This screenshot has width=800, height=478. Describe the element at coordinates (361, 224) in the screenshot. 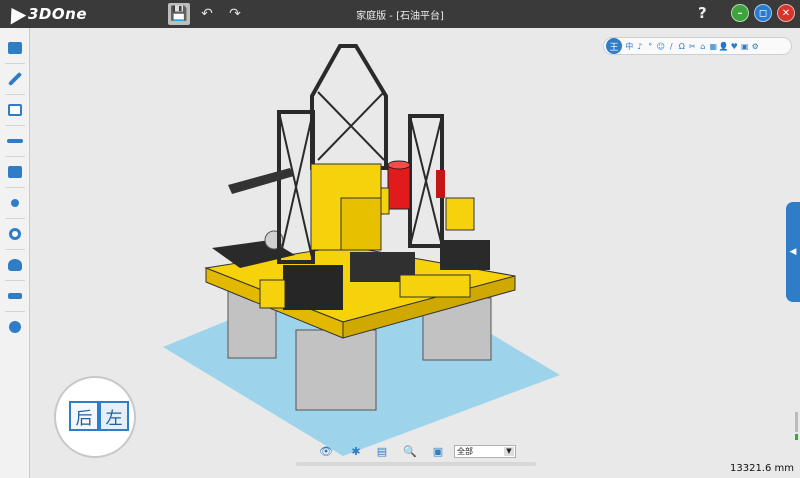

I see `central-module` at that location.